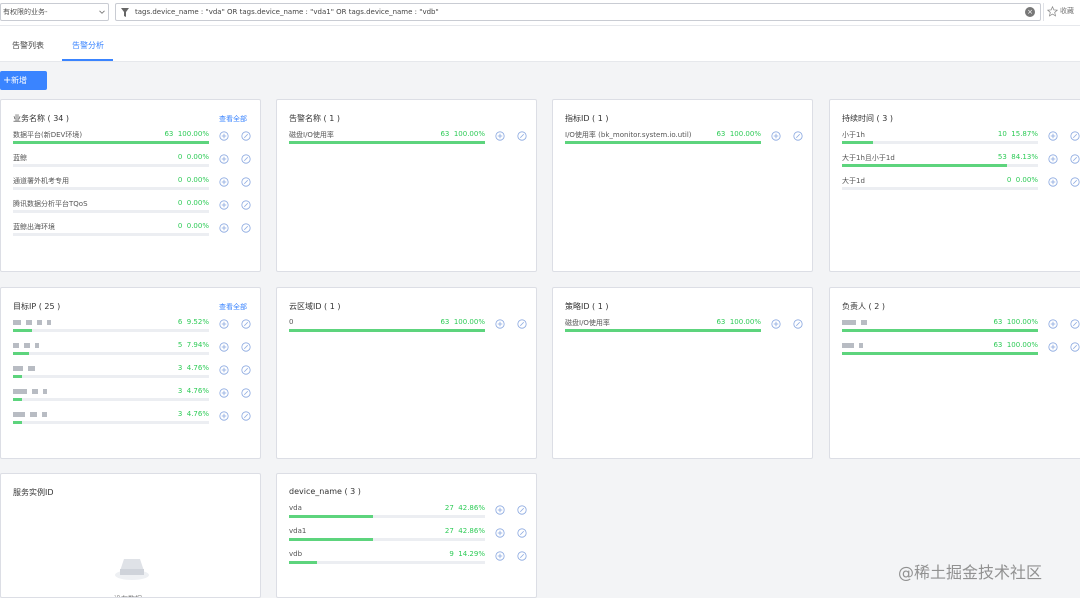 Image resolution: width=1080 pixels, height=598 pixels. What do you see at coordinates (7, 80) in the screenshot?
I see `plus-icon: +` at bounding box center [7, 80].